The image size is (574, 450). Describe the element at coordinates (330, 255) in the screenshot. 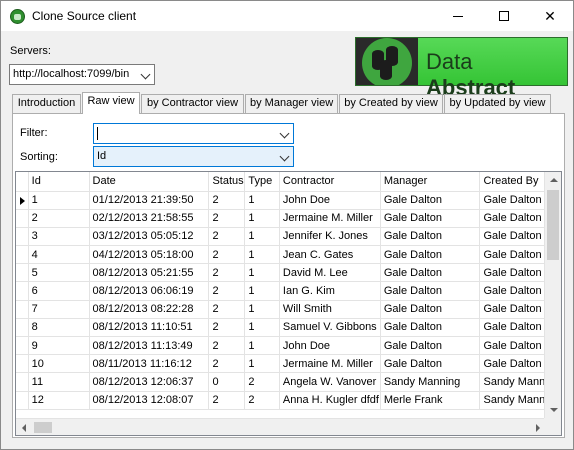

I see `cell-contractor: Jean C. Gates` at that location.